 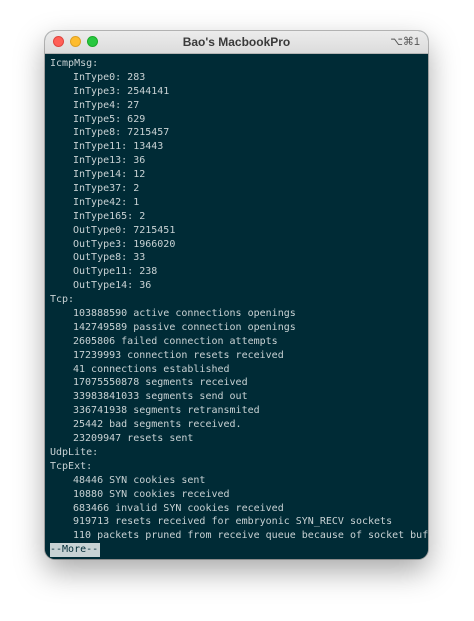 I want to click on terminal-line: InType3: 2544141, so click(x=121, y=91).